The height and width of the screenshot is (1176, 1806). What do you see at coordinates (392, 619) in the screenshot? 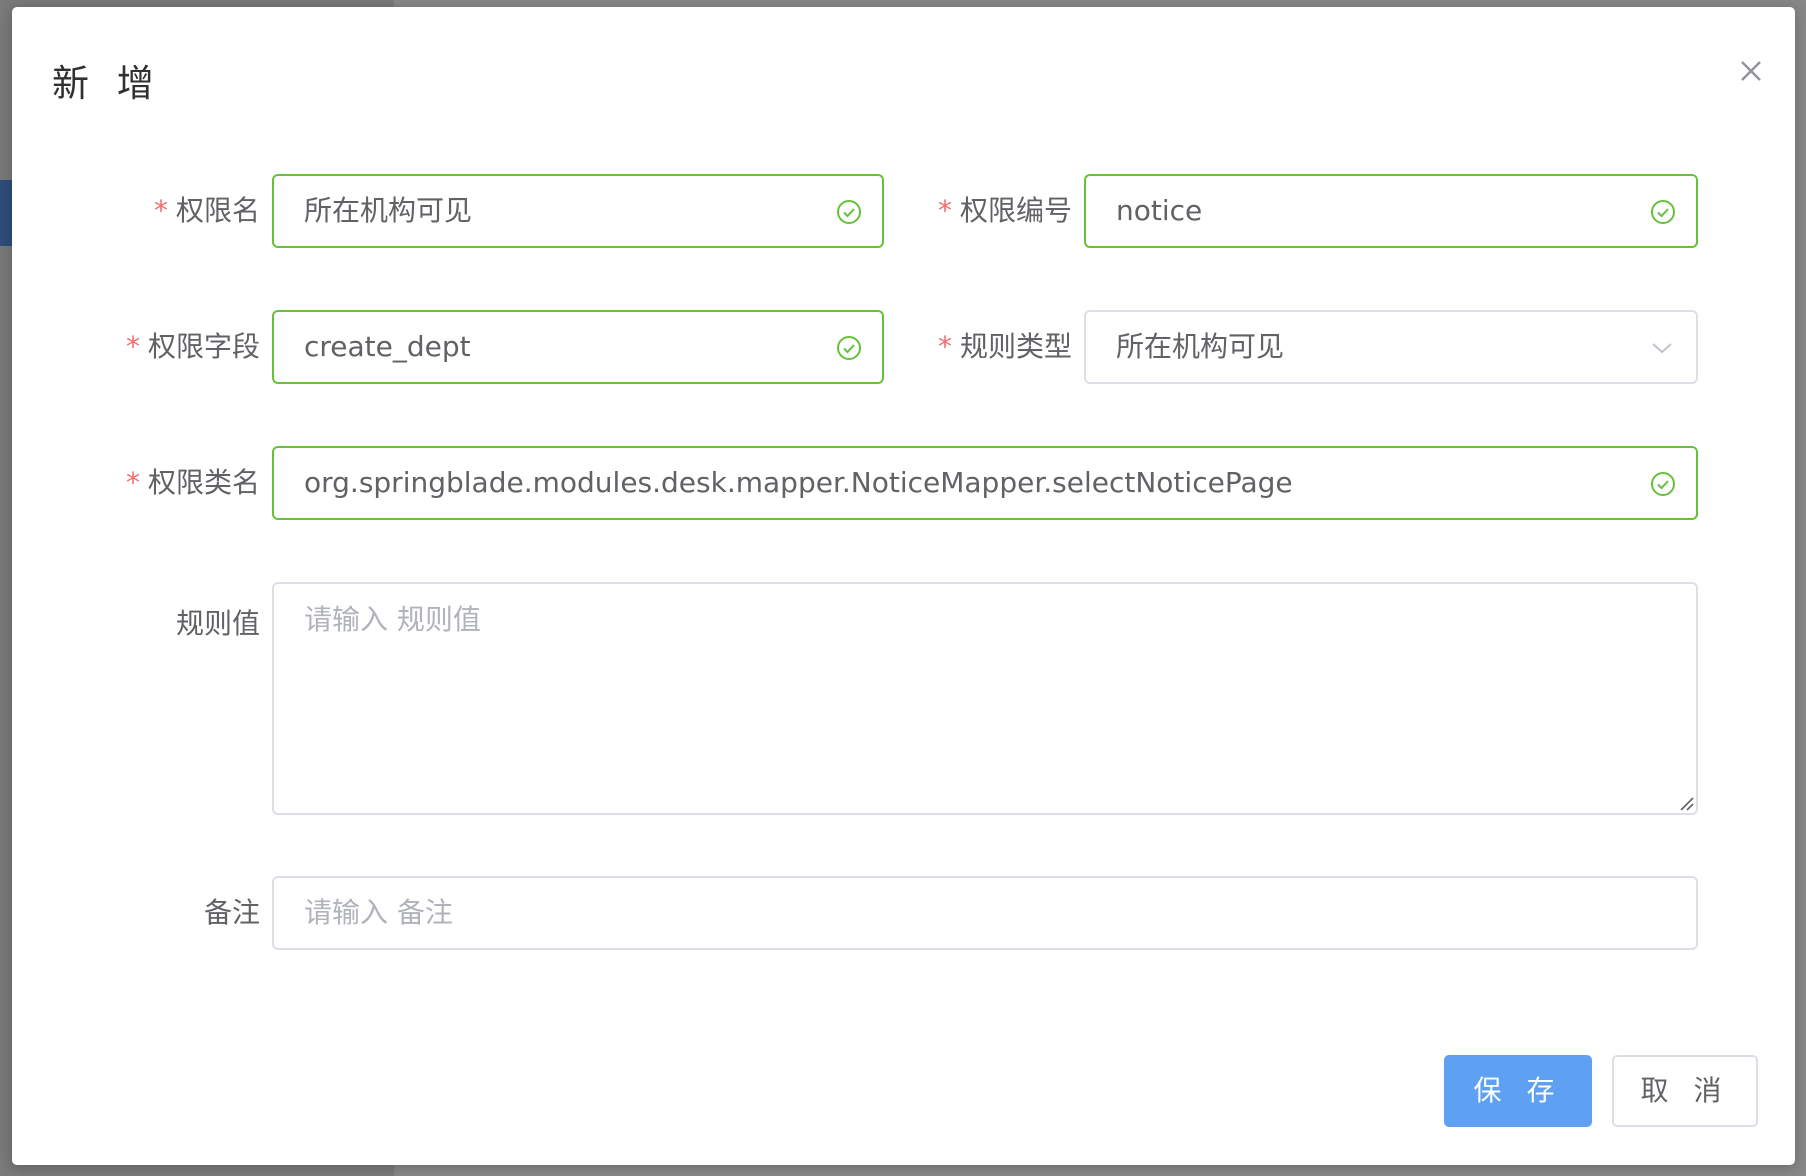
I see `rule-value-placeholder: 请输入 规则值` at bounding box center [392, 619].